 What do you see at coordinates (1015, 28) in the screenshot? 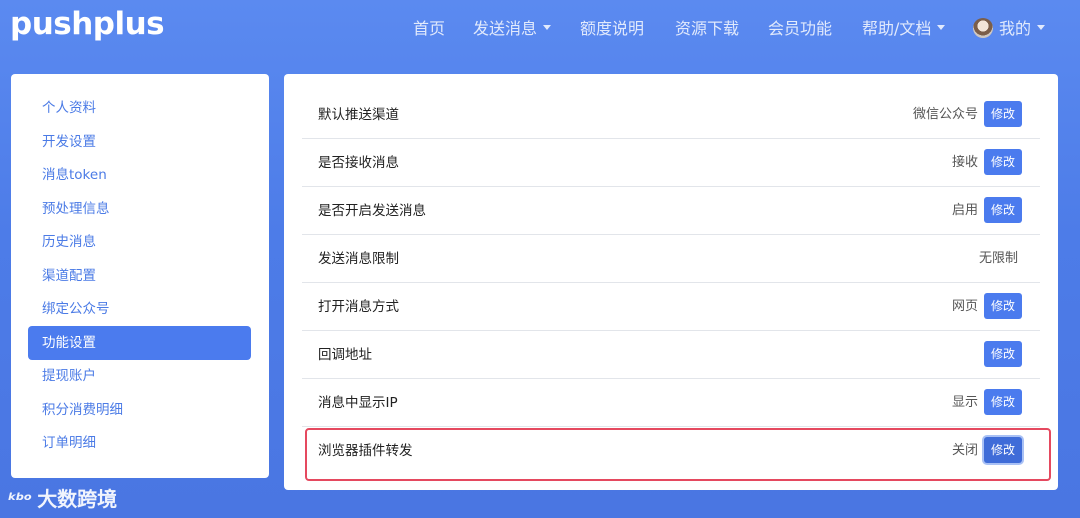
I see `nav-user-label: 我的` at bounding box center [1015, 28].